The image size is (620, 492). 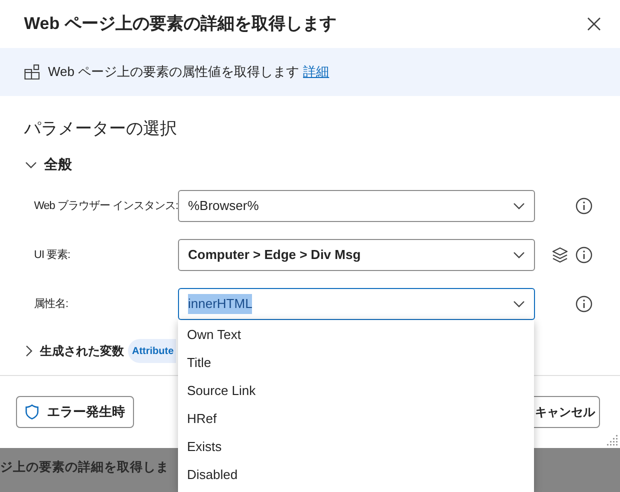 I want to click on details-link: 詳細, so click(x=316, y=72).